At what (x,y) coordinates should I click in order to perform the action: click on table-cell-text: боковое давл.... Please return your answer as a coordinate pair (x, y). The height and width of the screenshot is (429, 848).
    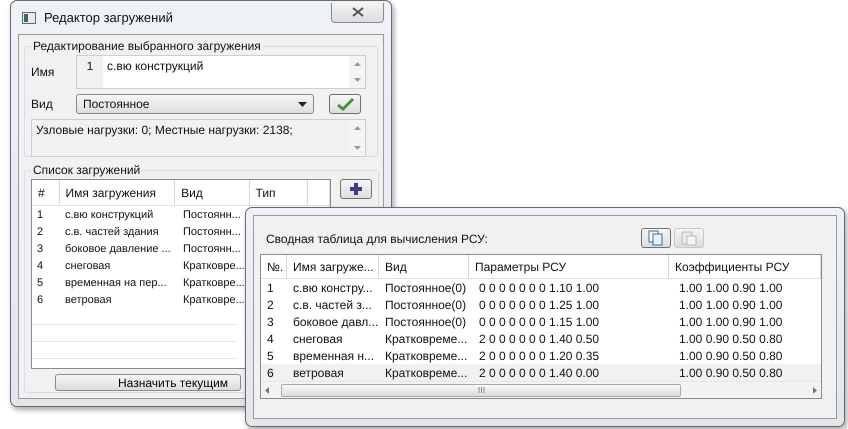
    Looking at the image, I should click on (335, 322).